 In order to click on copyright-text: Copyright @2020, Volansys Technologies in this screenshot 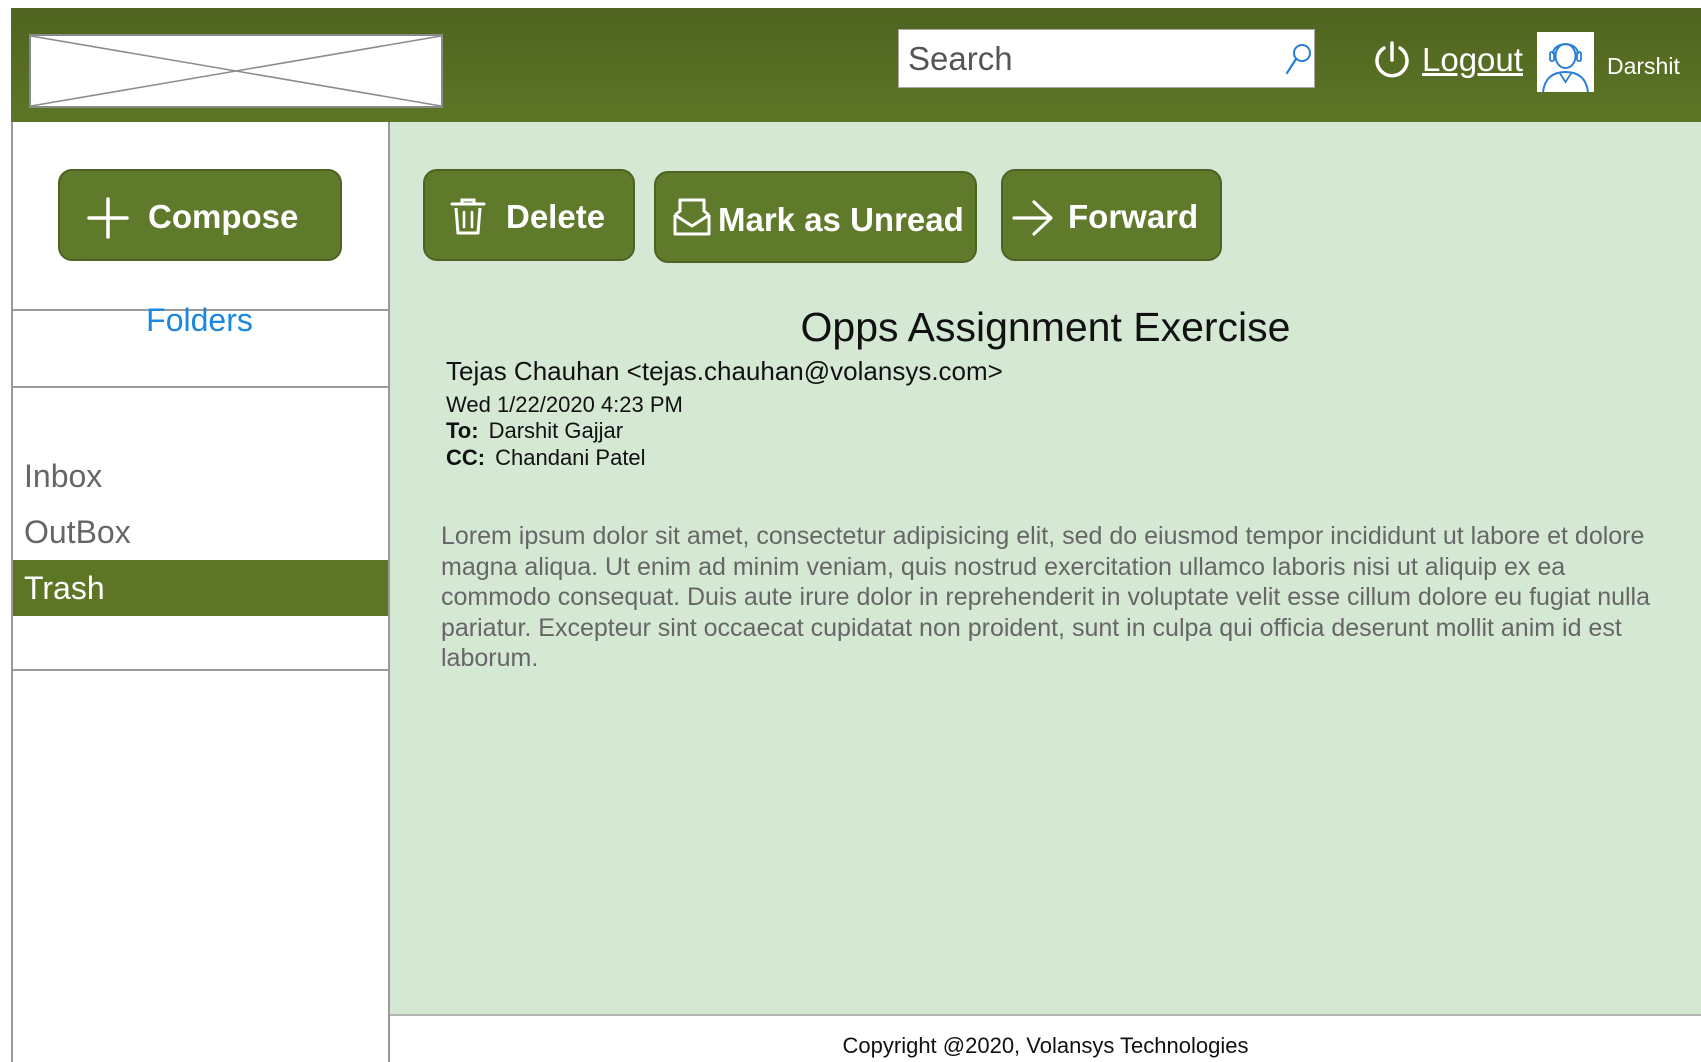, I will do `click(1045, 1045)`.